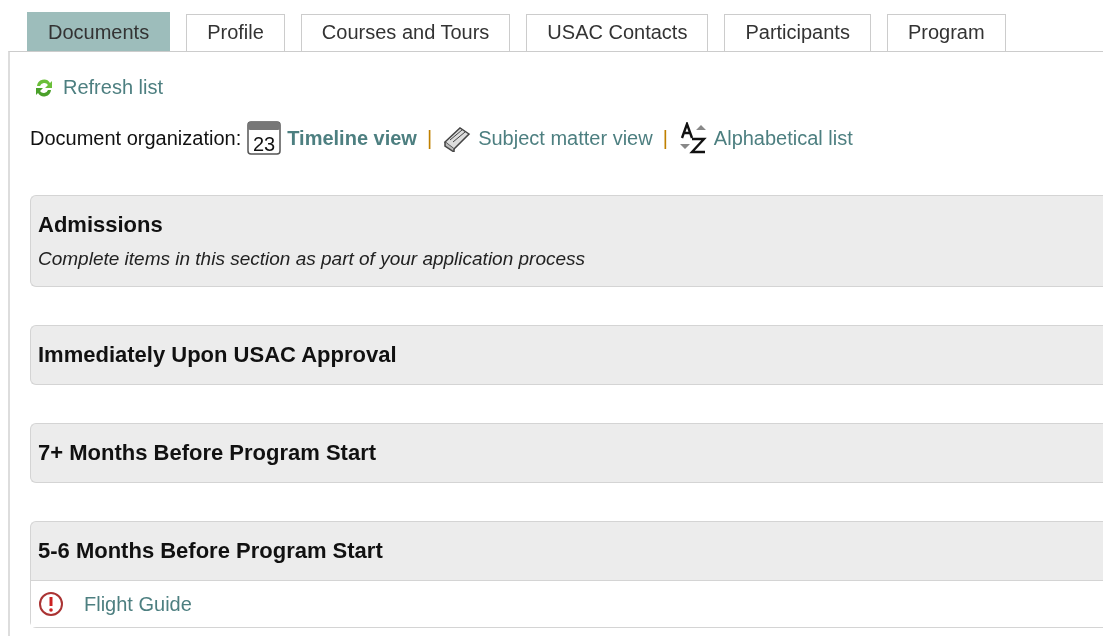  I want to click on view-link: Alphabetical list, so click(783, 138).